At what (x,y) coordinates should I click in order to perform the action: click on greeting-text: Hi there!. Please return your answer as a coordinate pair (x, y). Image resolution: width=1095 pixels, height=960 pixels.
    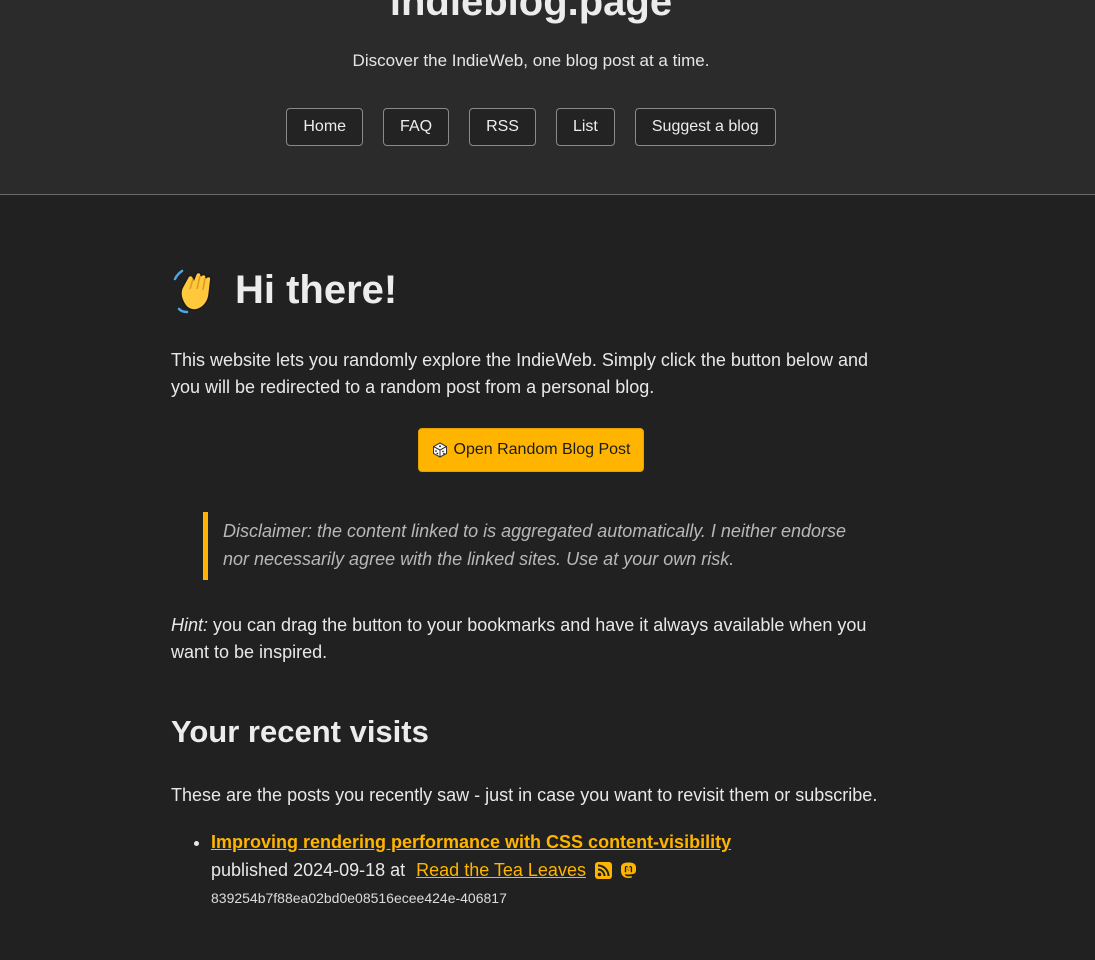
    Looking at the image, I should click on (316, 290).